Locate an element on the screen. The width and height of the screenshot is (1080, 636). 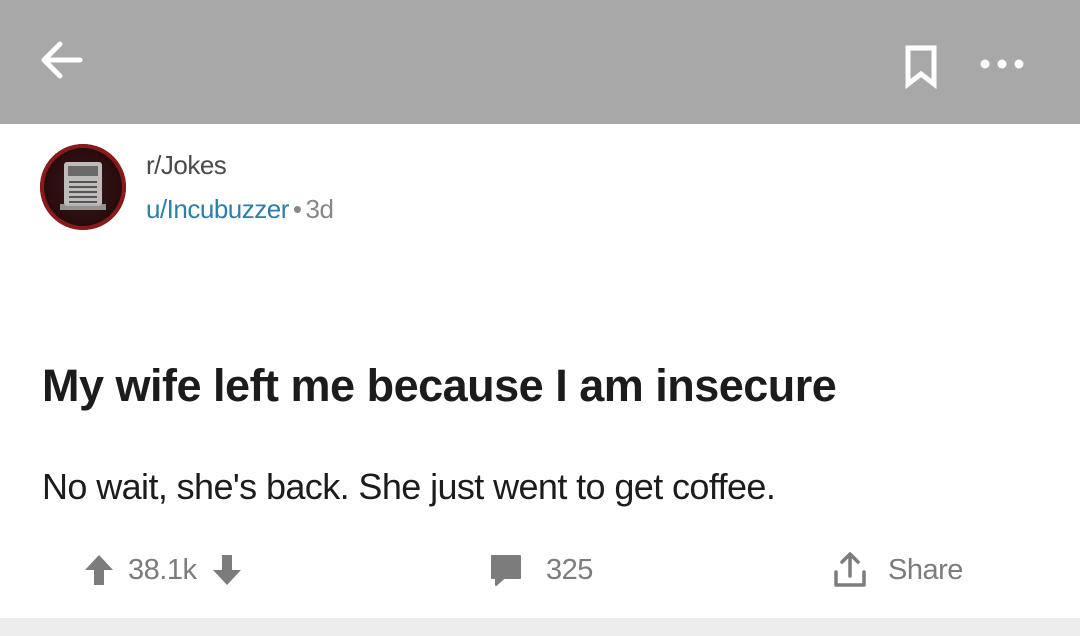
arrow-left-icon is located at coordinates (62, 60).